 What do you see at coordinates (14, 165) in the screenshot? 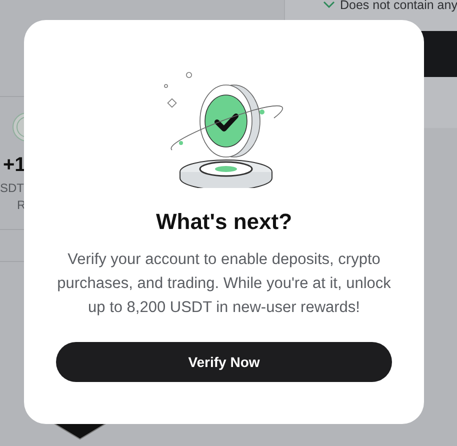
I see `reward-amount: +1` at bounding box center [14, 165].